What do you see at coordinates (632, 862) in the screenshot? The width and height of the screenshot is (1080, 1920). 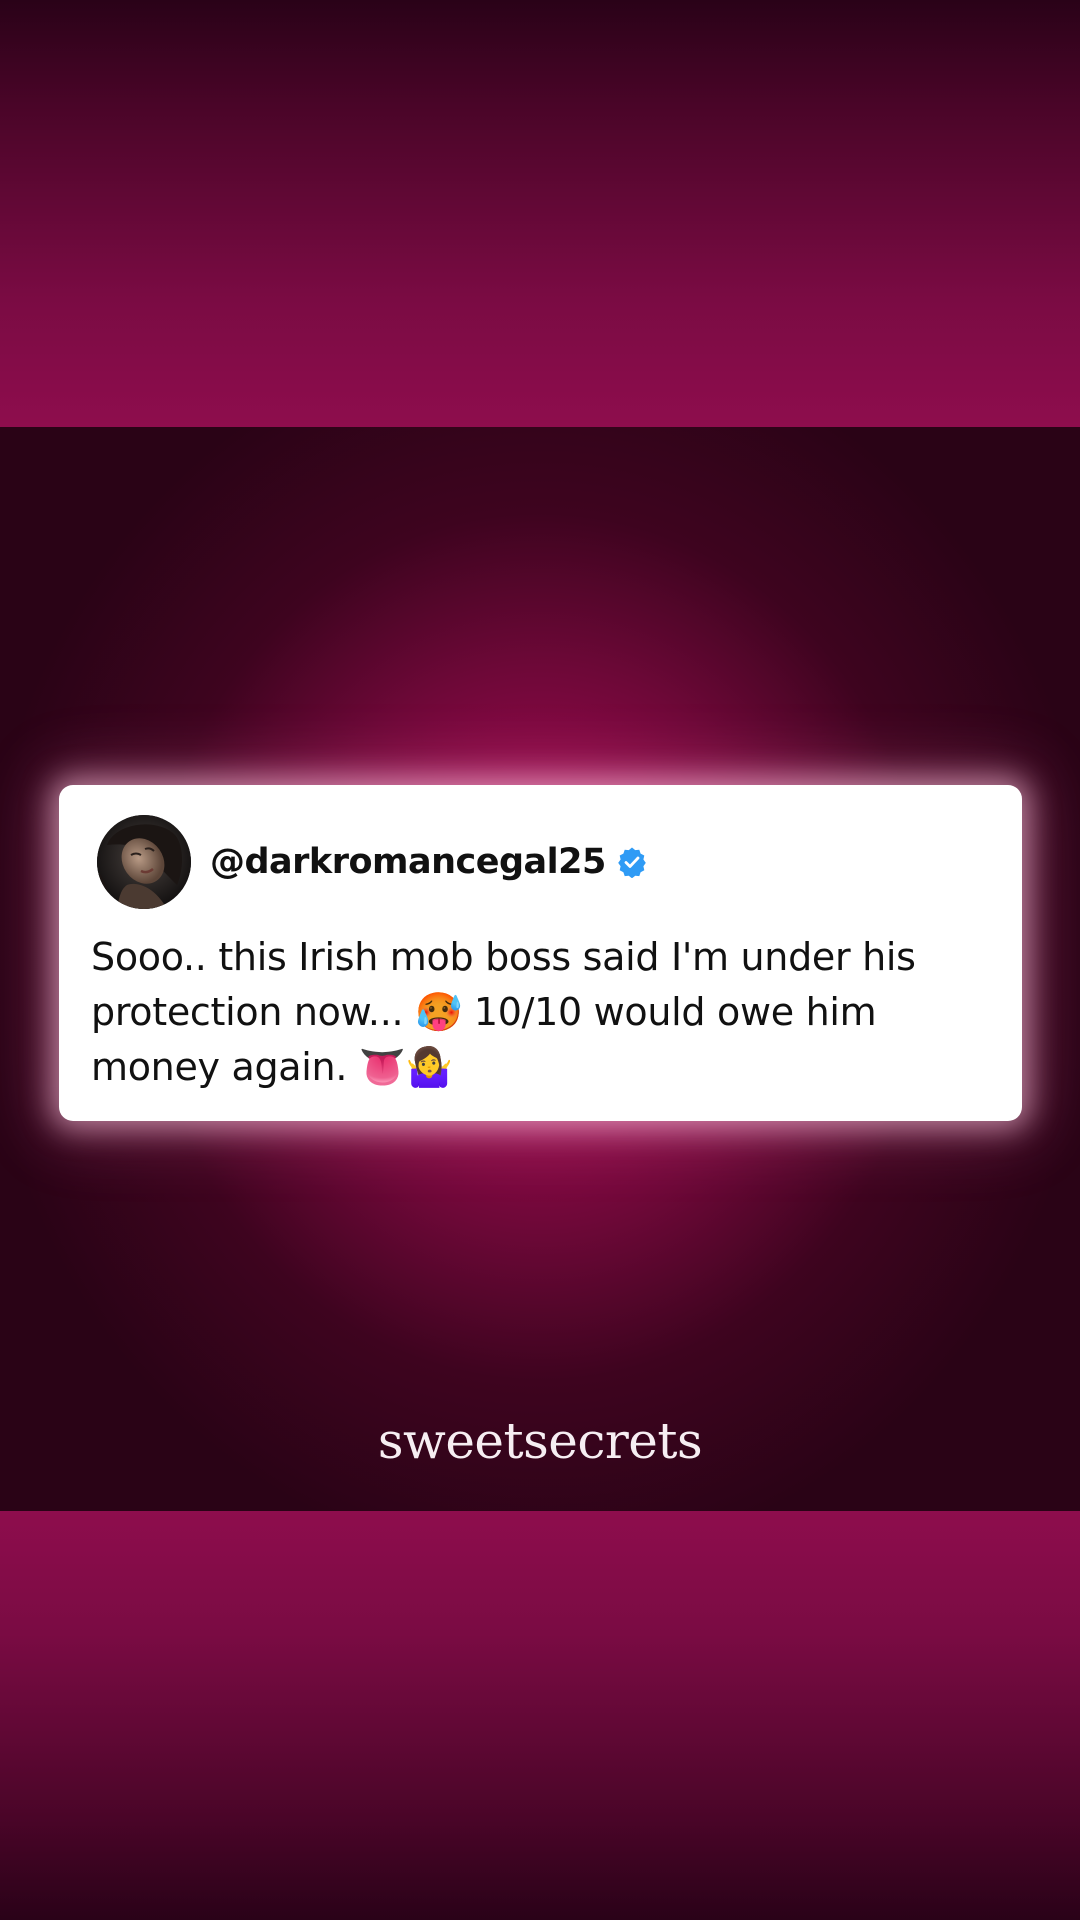 I see `verified-badge-icon` at bounding box center [632, 862].